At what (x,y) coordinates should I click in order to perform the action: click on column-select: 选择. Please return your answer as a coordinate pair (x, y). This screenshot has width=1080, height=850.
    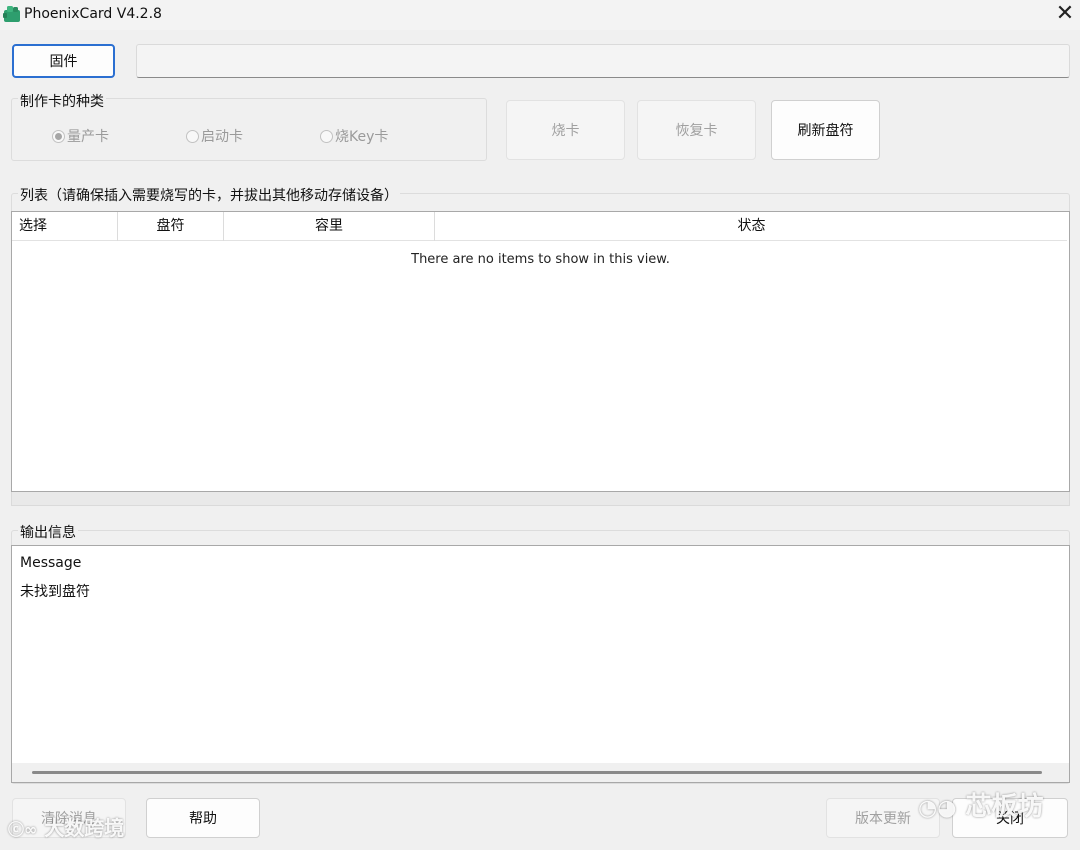
    Looking at the image, I should click on (65, 226).